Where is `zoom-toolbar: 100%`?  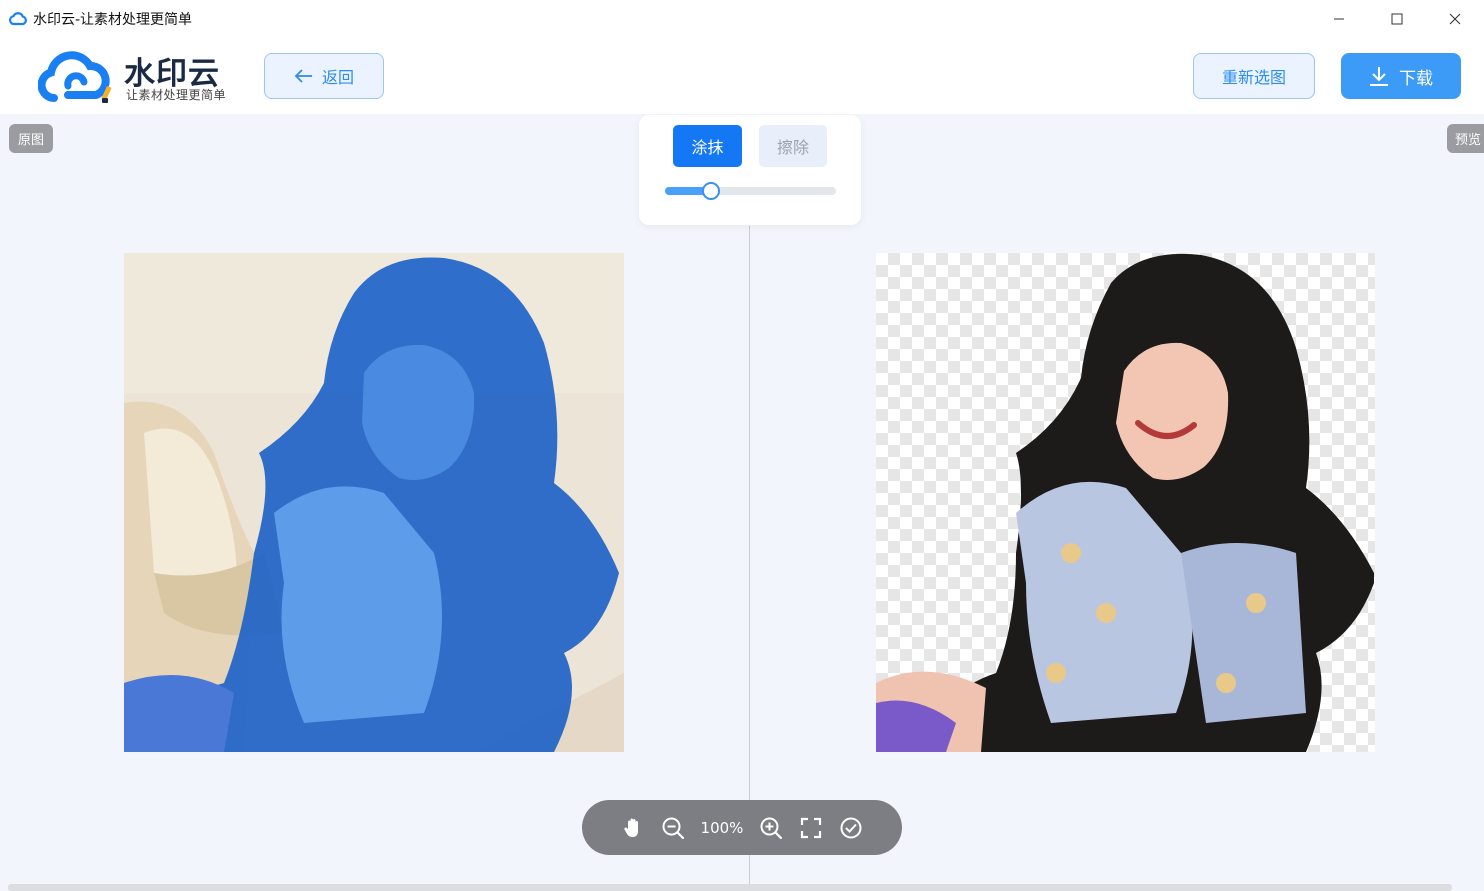 zoom-toolbar: 100% is located at coordinates (742, 827).